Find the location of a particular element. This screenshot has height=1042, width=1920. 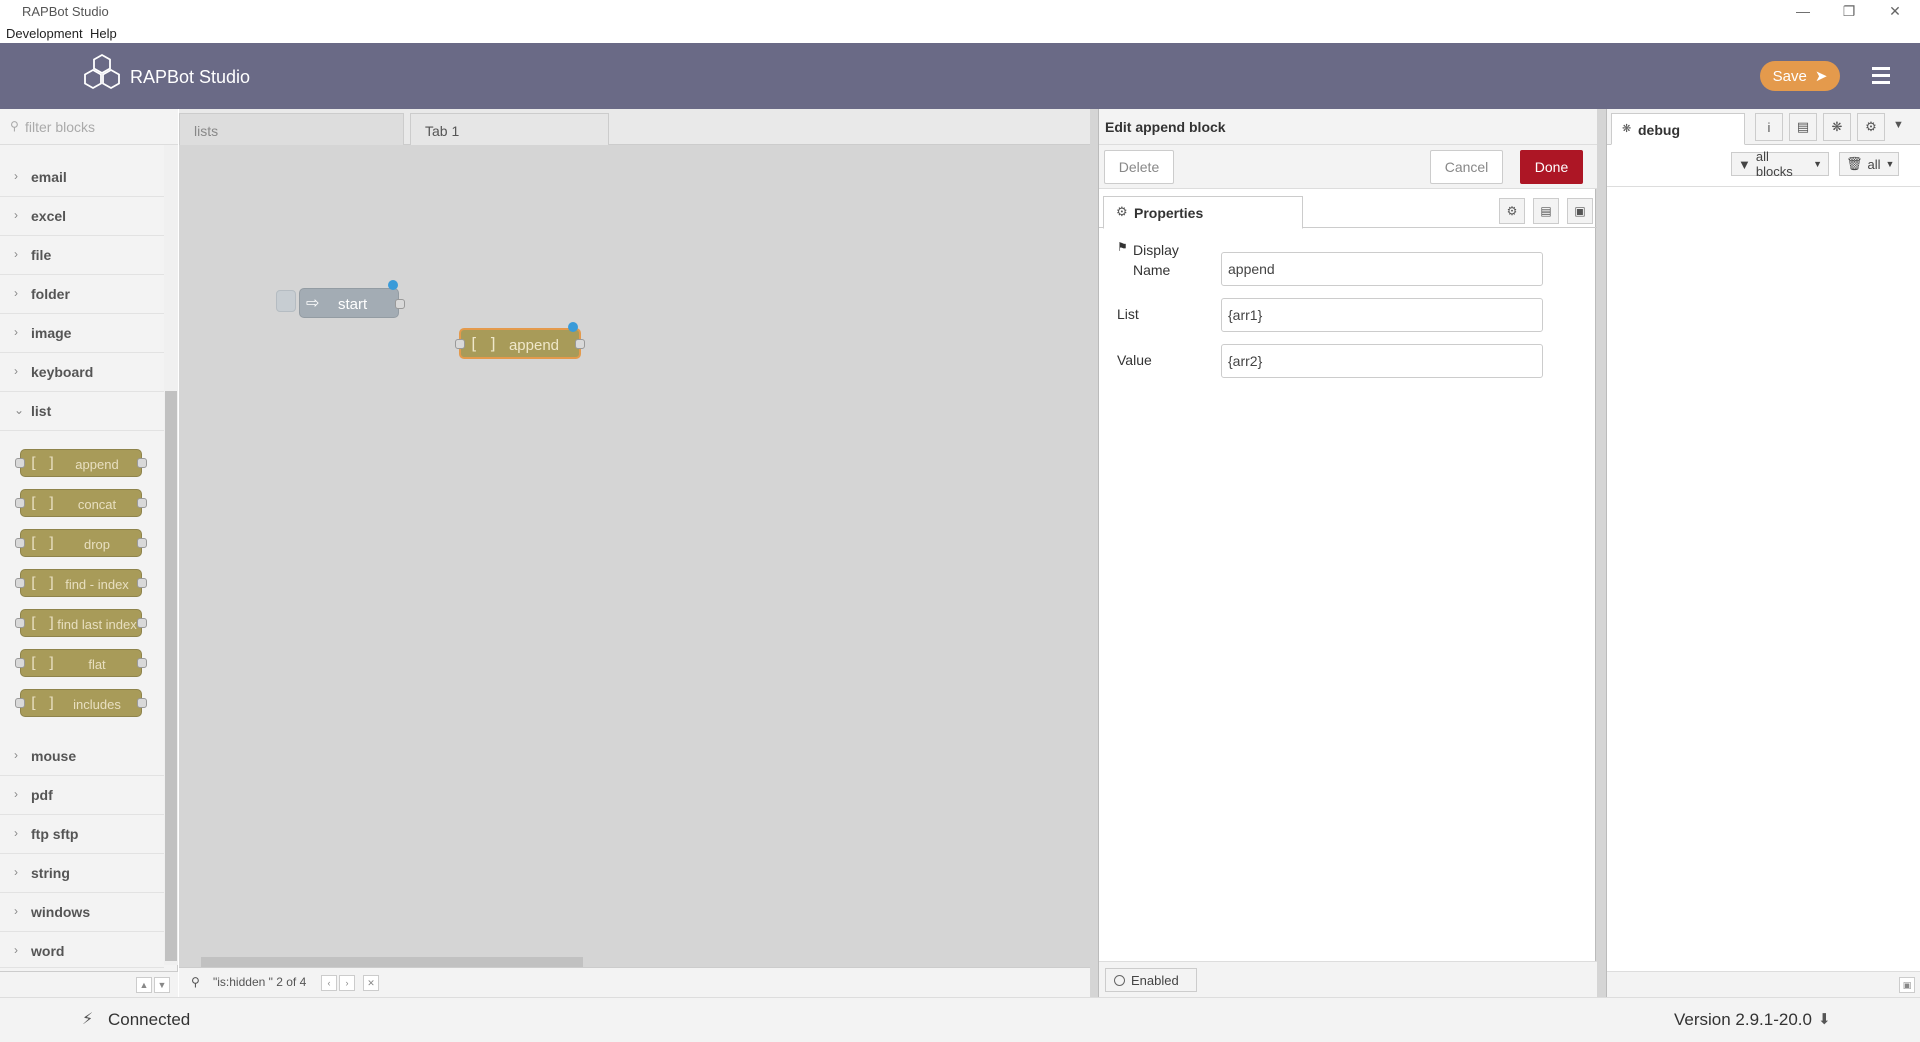

monitor-icon: ▣ is located at coordinates (1907, 985).